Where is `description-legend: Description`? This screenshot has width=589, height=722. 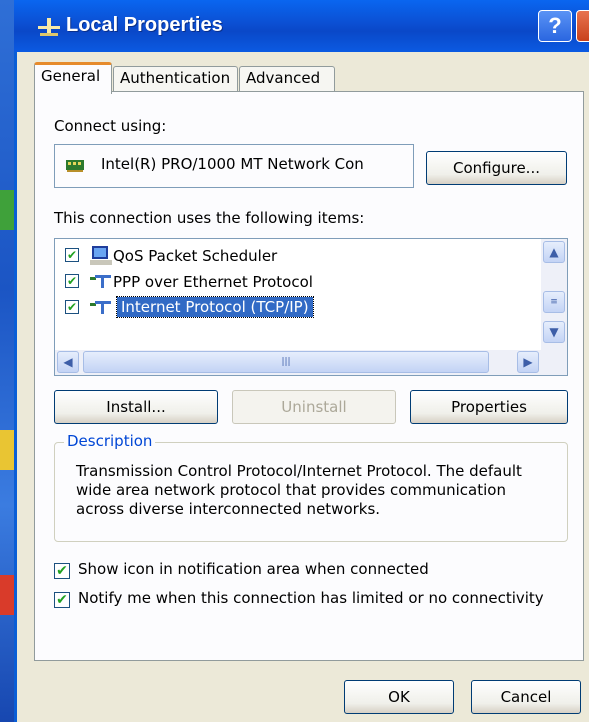
description-legend: Description is located at coordinates (110, 441).